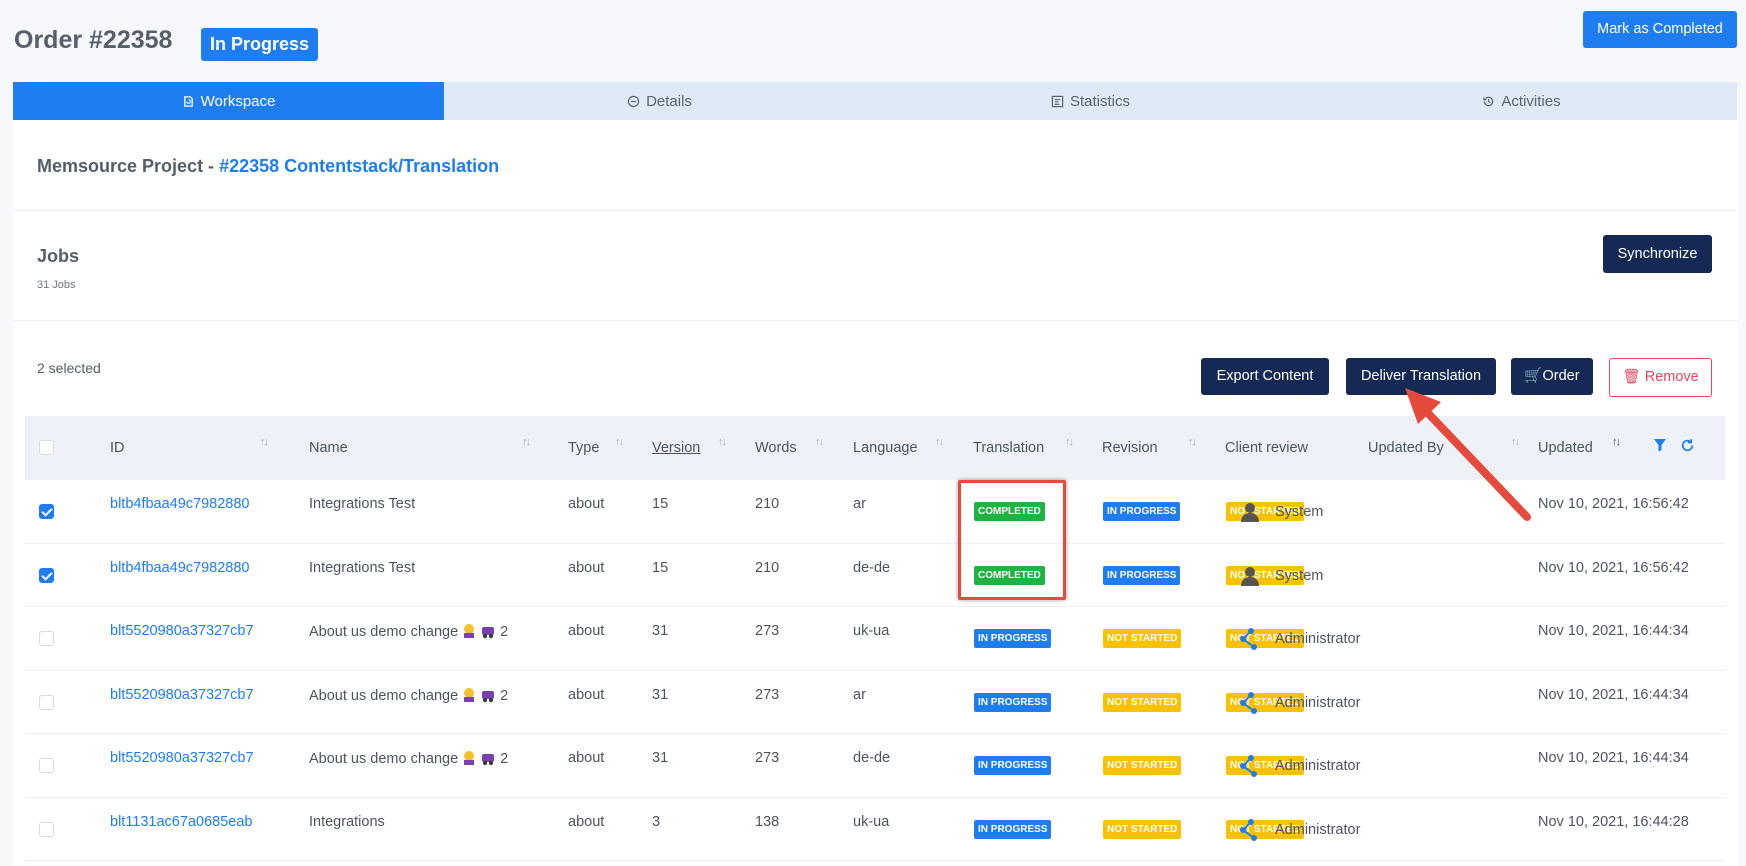 The height and width of the screenshot is (866, 1746). What do you see at coordinates (1687, 445) in the screenshot?
I see `refresh-icon` at bounding box center [1687, 445].